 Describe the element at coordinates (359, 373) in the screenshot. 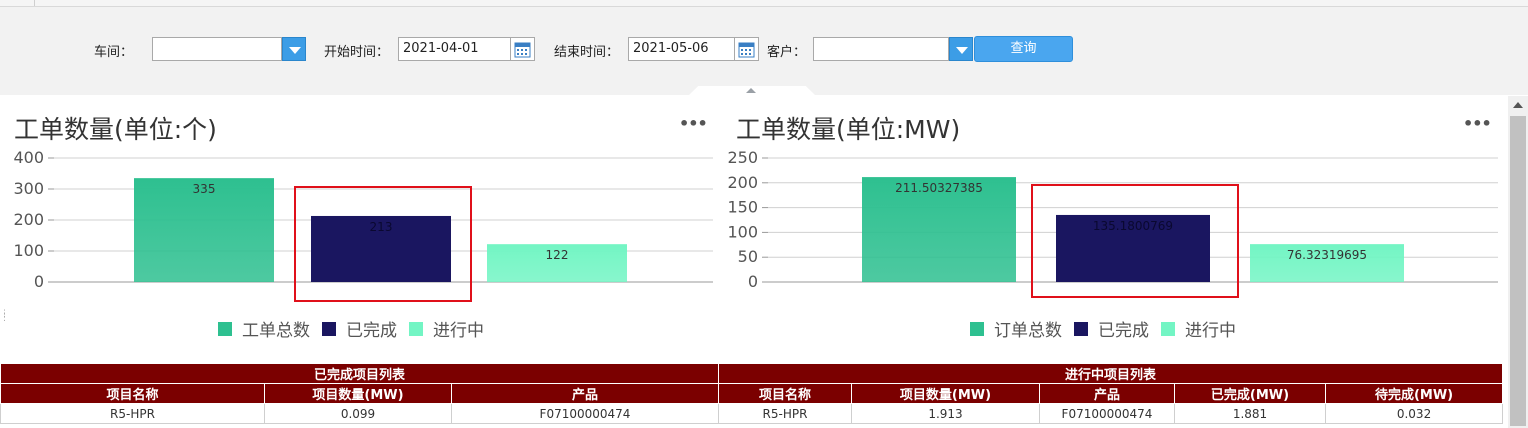

I see `completed-table-title: 已完成项目列表` at that location.